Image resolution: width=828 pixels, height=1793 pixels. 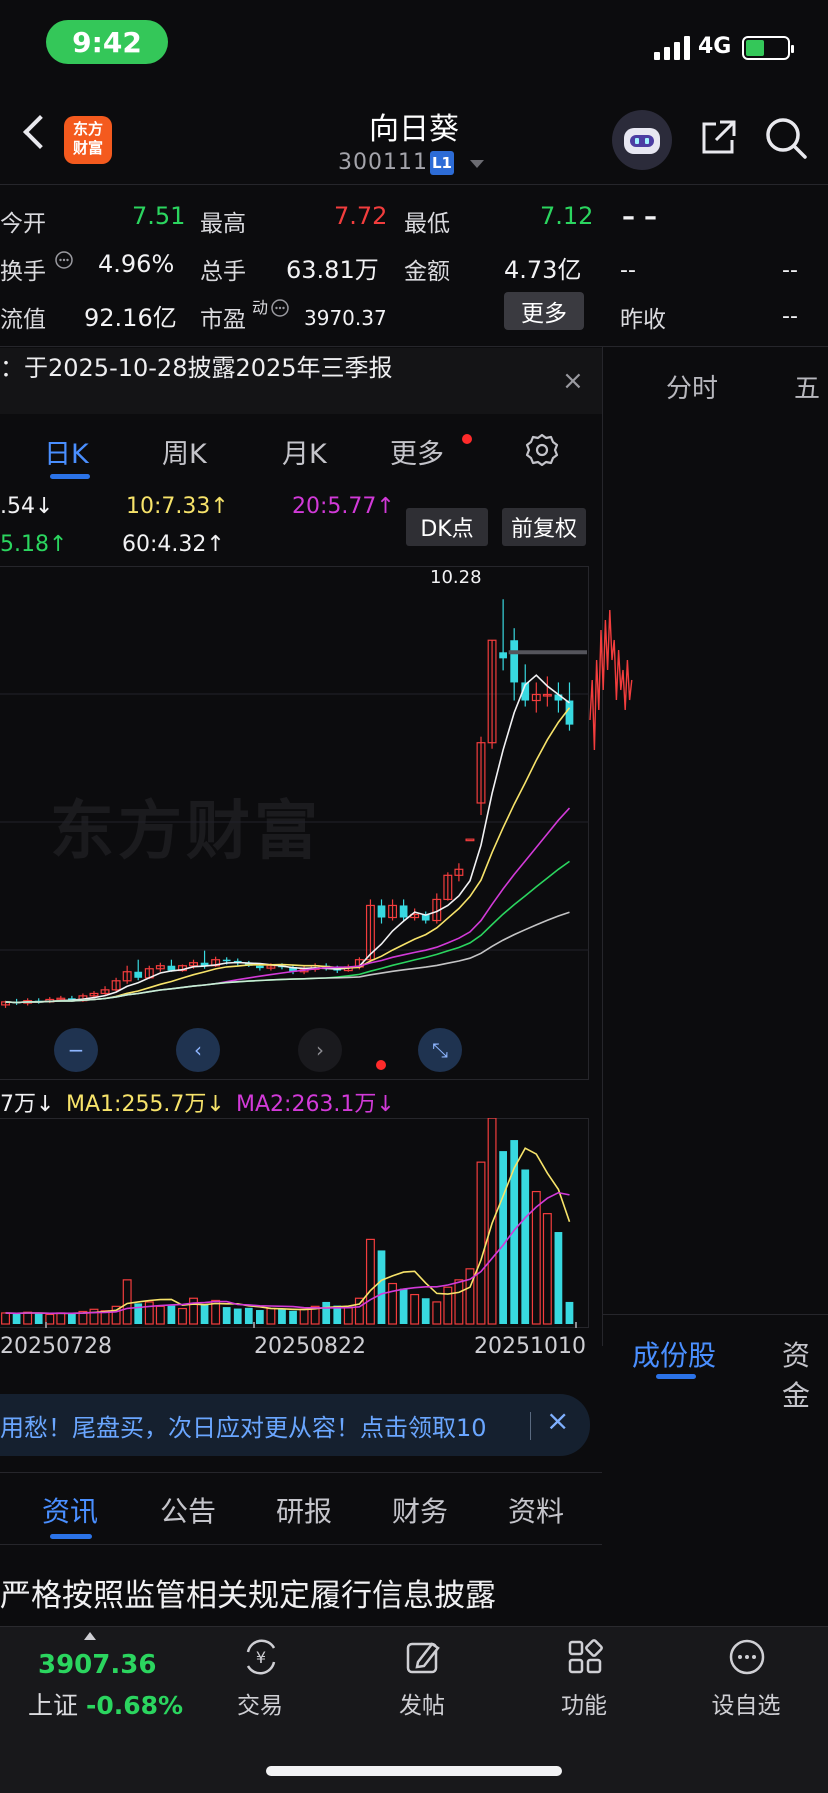 I want to click on side-placeholder: – –, so click(x=640, y=217).